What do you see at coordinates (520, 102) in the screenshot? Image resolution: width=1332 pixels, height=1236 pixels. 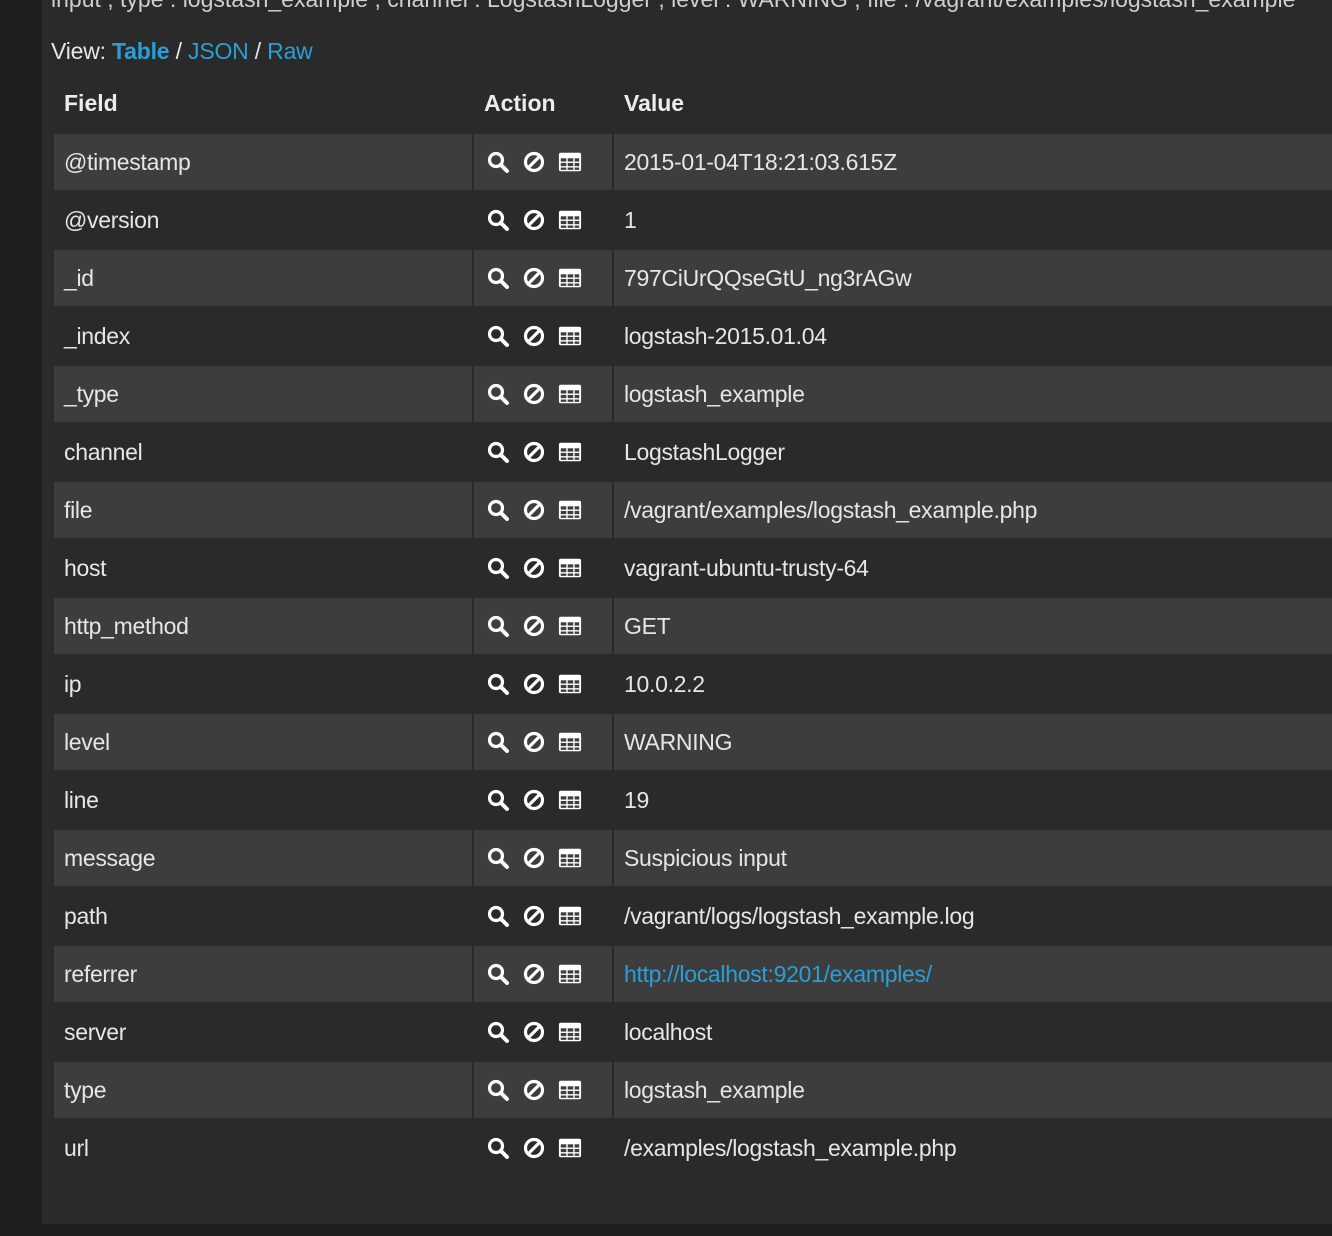 I see `header-action: Action` at bounding box center [520, 102].